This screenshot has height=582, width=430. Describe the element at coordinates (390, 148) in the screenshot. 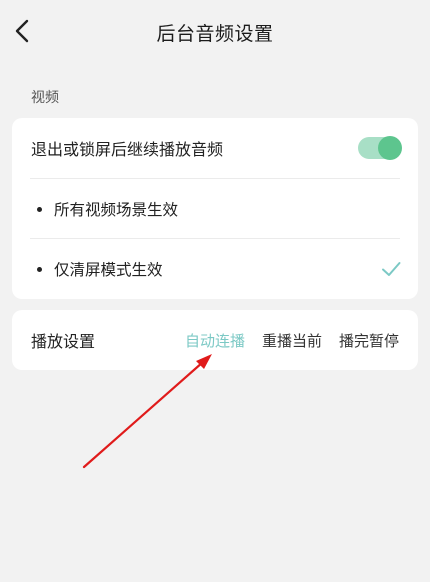

I see `toggle-knob` at that location.